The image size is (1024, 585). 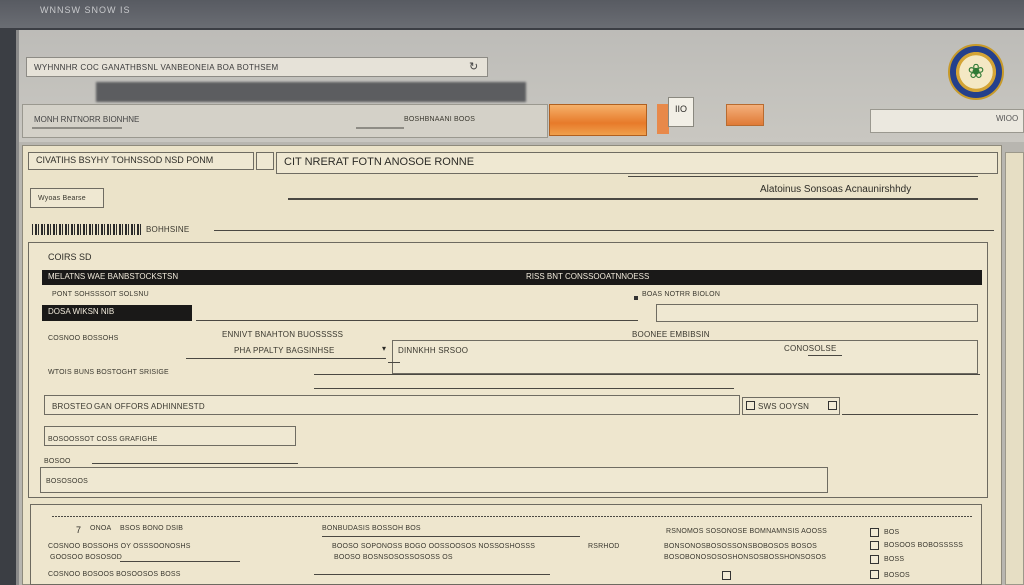 I want to click on check-label: BOSOS, so click(x=897, y=575).